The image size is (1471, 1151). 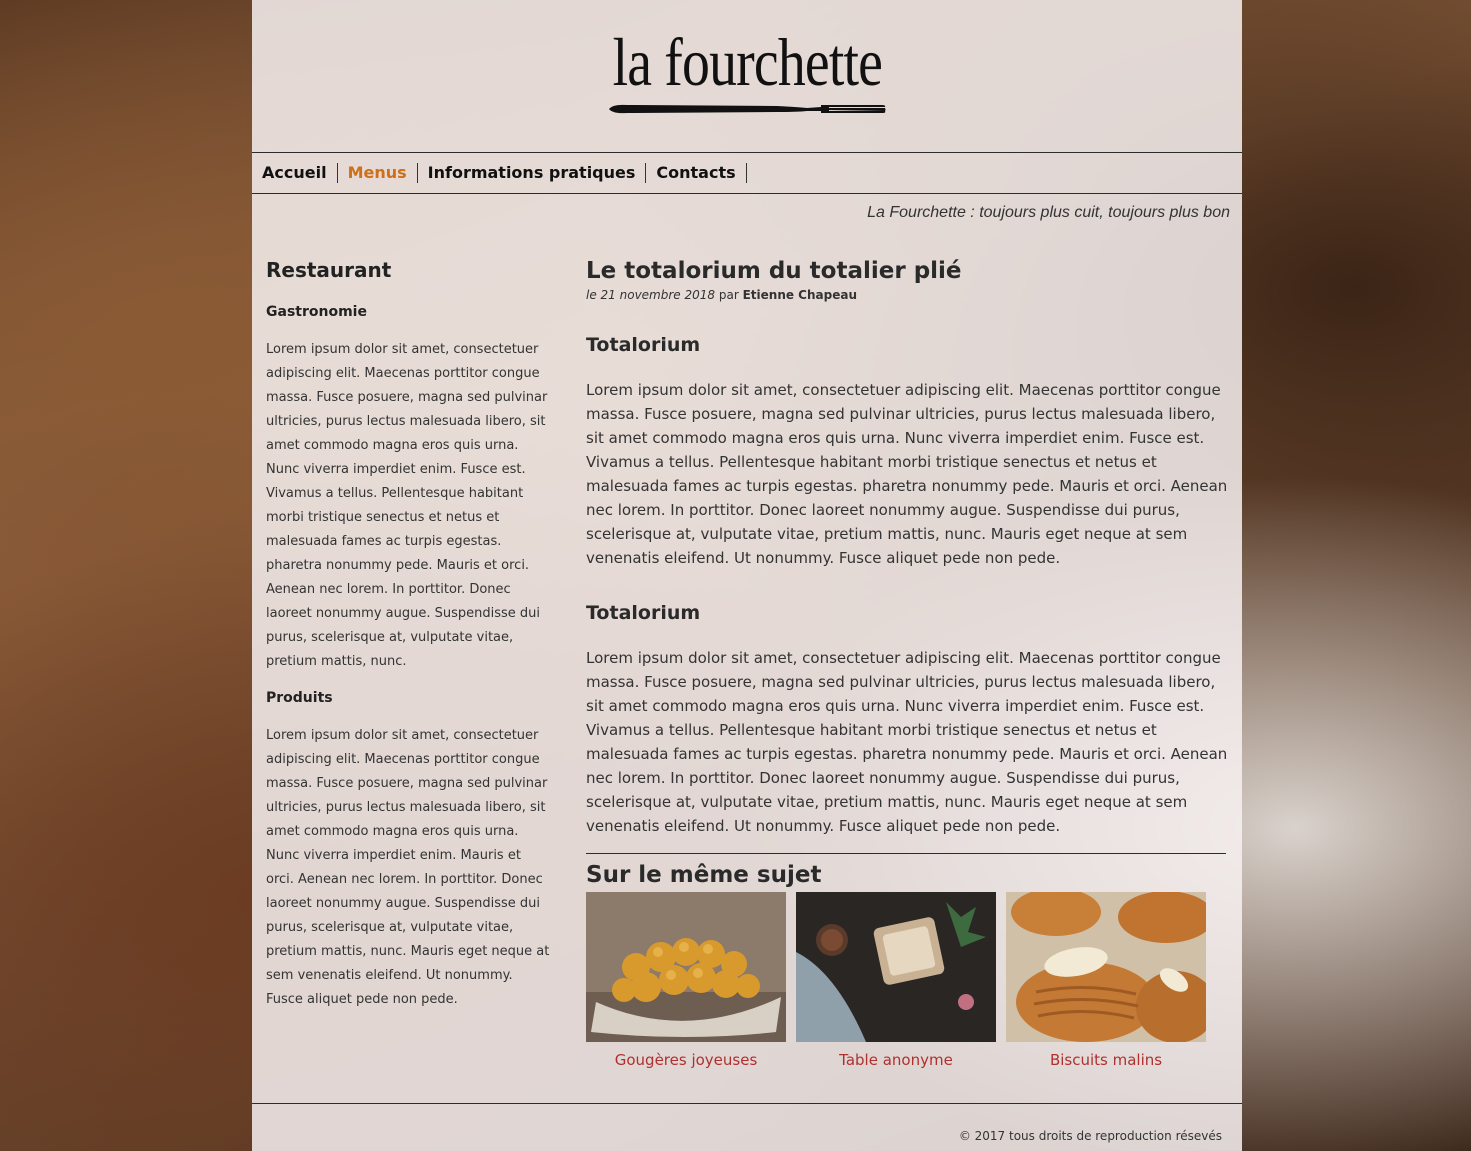 I want to click on fork-icon, so click(x=747, y=109).